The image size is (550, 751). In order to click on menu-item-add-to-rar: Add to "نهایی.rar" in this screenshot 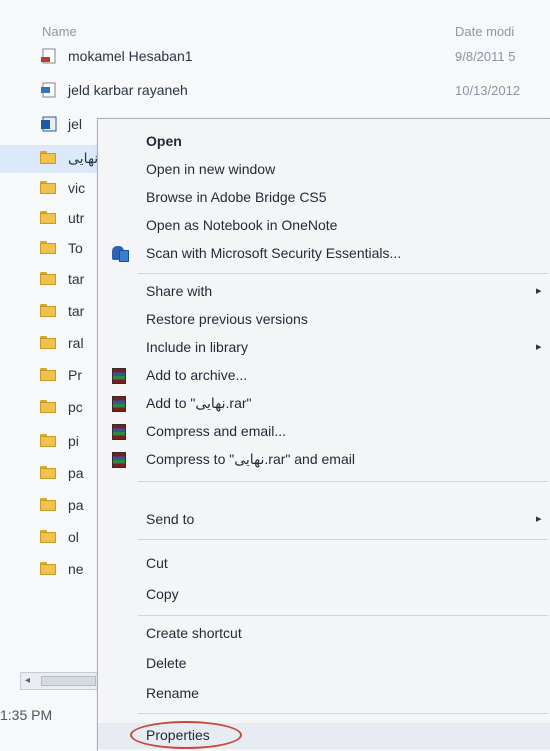, I will do `click(324, 404)`.